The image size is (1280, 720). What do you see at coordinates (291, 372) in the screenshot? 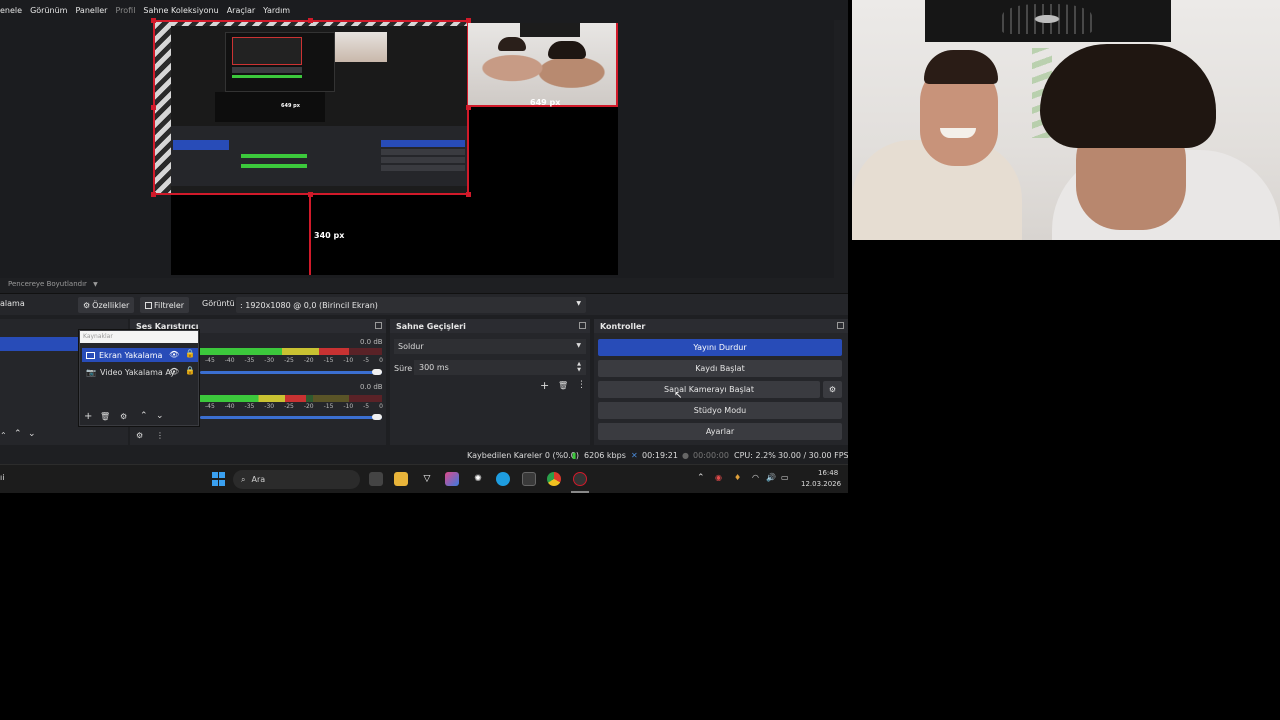
I see `track1-volume-slider` at bounding box center [291, 372].